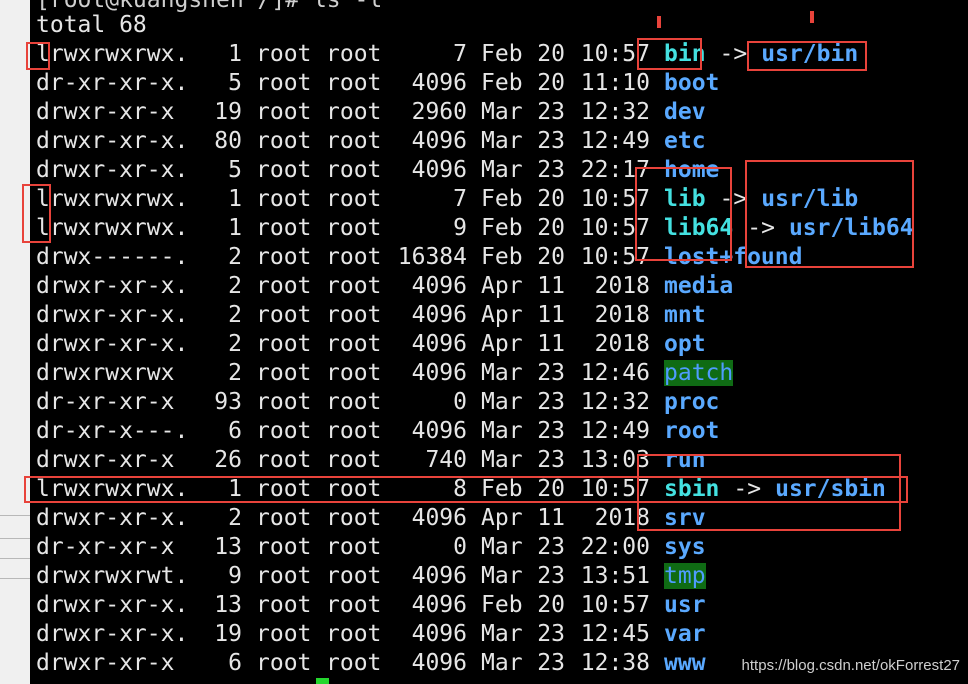 Image resolution: width=968 pixels, height=684 pixels. Describe the element at coordinates (615, 141) in the screenshot. I see `mod-time: 12:49` at that location.